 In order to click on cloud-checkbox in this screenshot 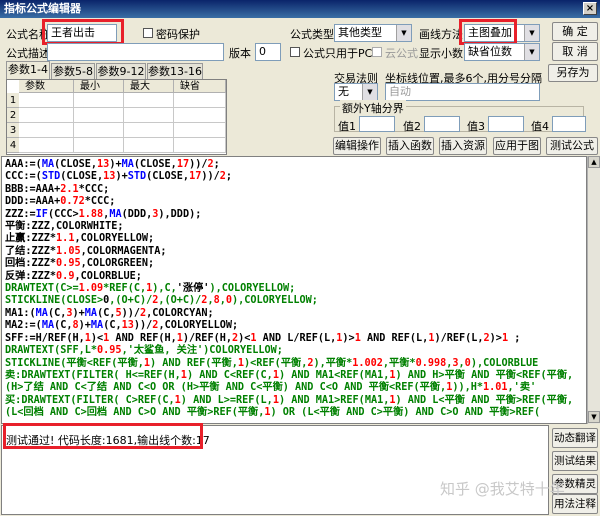, I will do `click(377, 52)`.